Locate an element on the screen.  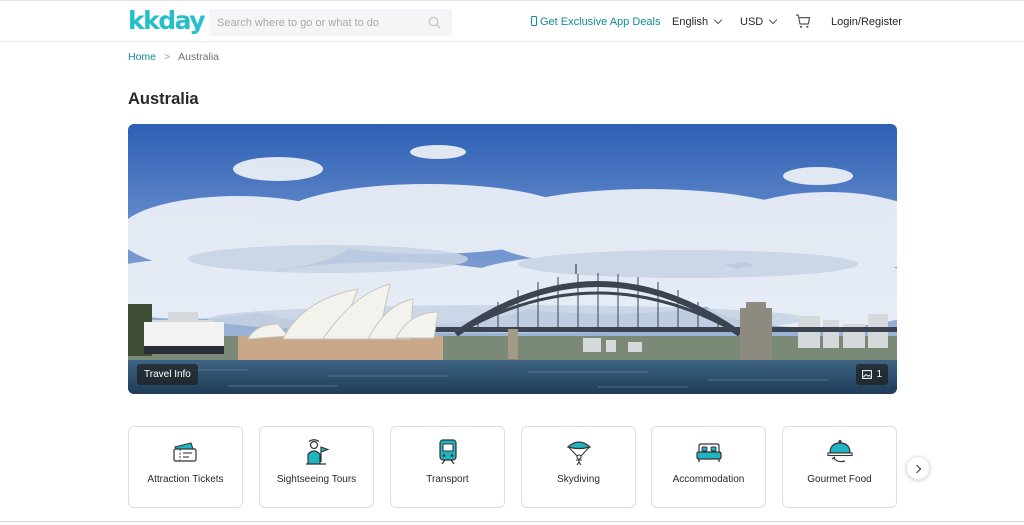
page-bottom-divider is located at coordinates (512, 523).